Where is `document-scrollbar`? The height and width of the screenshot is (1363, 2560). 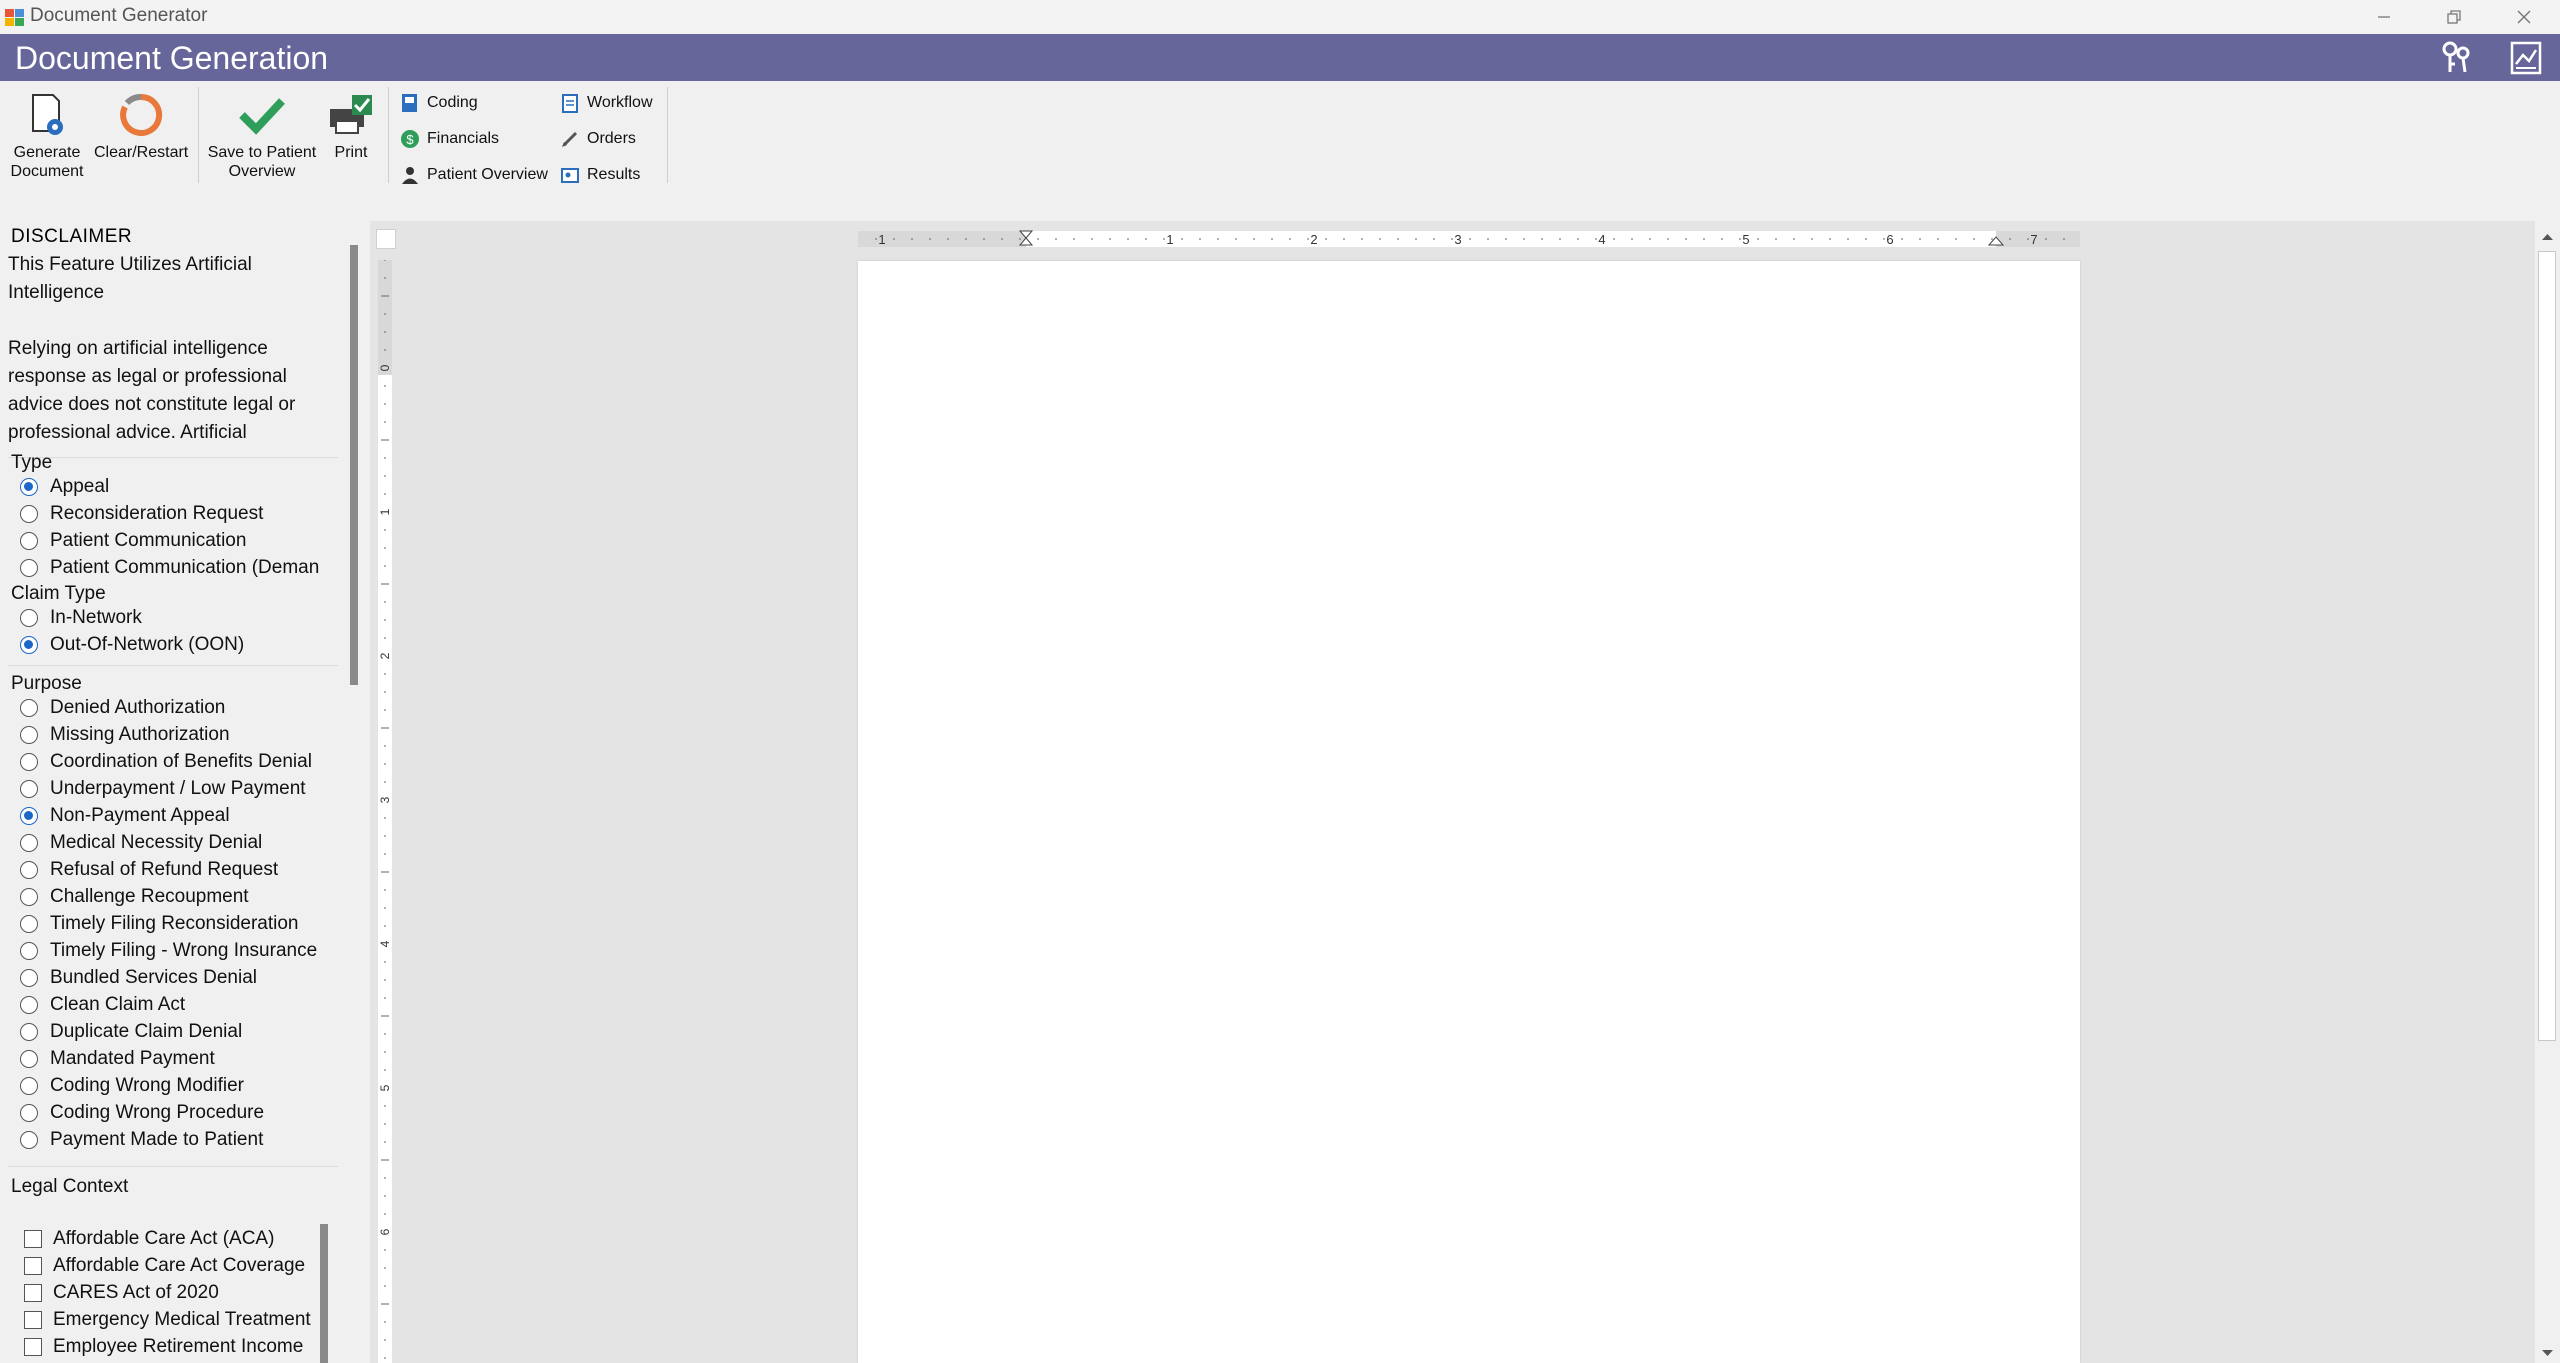 document-scrollbar is located at coordinates (2547, 792).